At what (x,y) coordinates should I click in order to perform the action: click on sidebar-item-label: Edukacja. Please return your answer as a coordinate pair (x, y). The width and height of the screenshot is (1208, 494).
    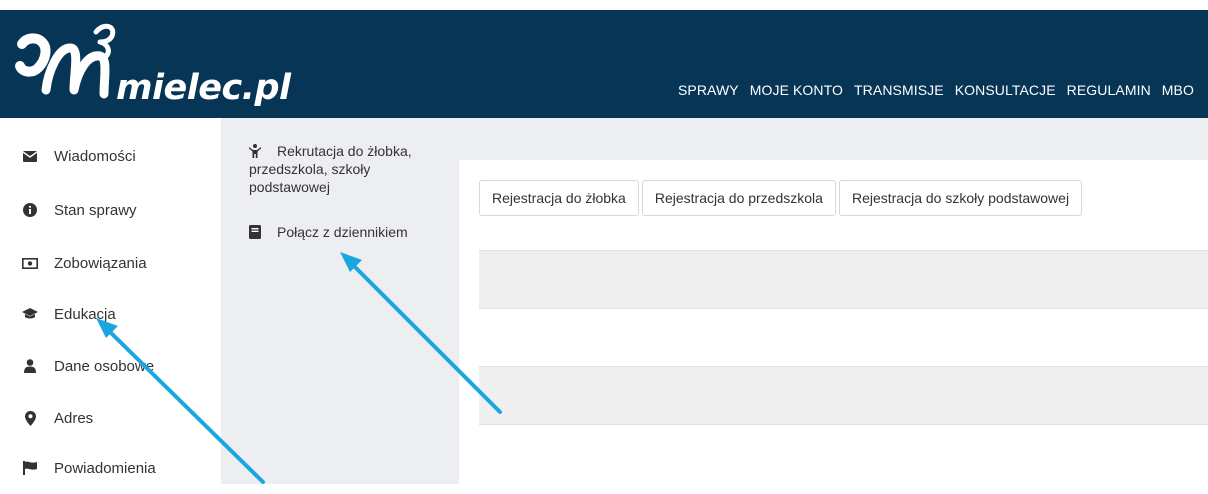
    Looking at the image, I should click on (85, 314).